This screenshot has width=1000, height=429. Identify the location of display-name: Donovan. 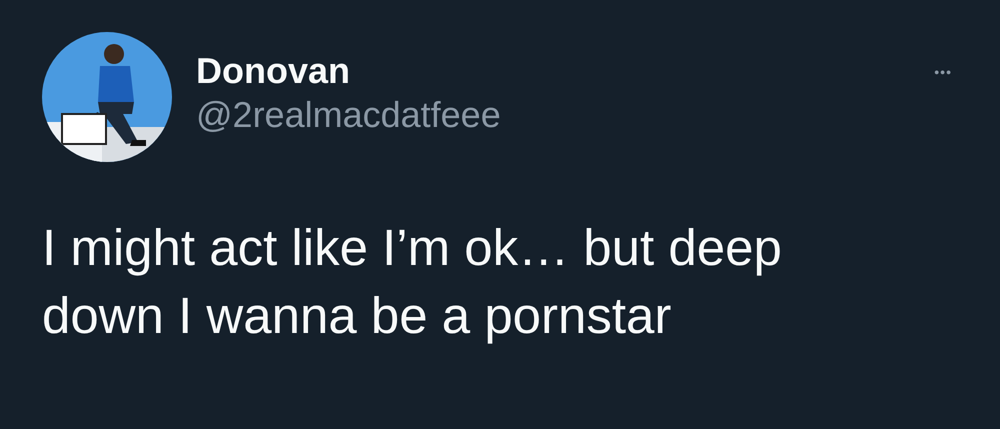
(274, 71).